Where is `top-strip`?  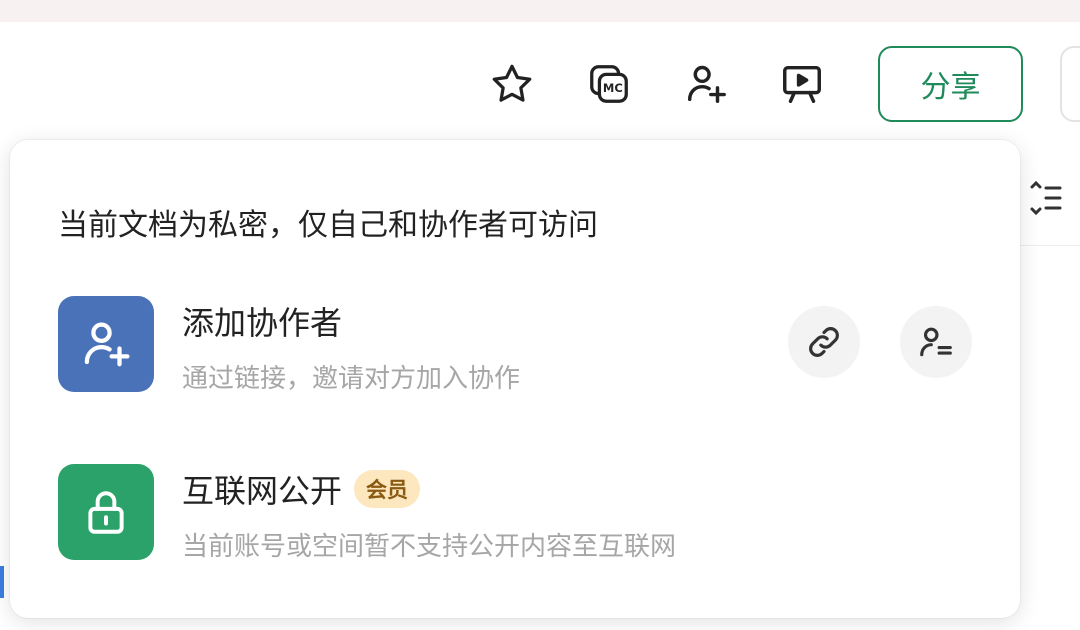
top-strip is located at coordinates (540, 11).